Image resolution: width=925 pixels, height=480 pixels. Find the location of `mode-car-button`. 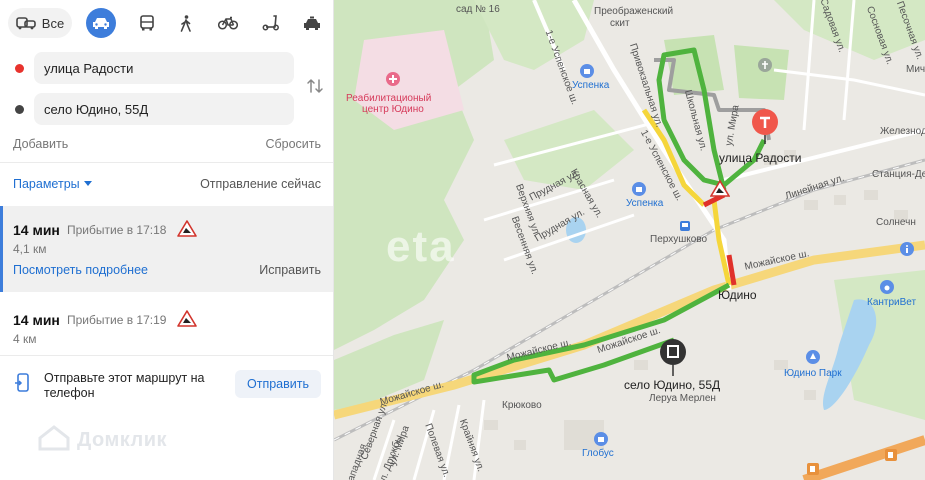

mode-car-button is located at coordinates (101, 23).